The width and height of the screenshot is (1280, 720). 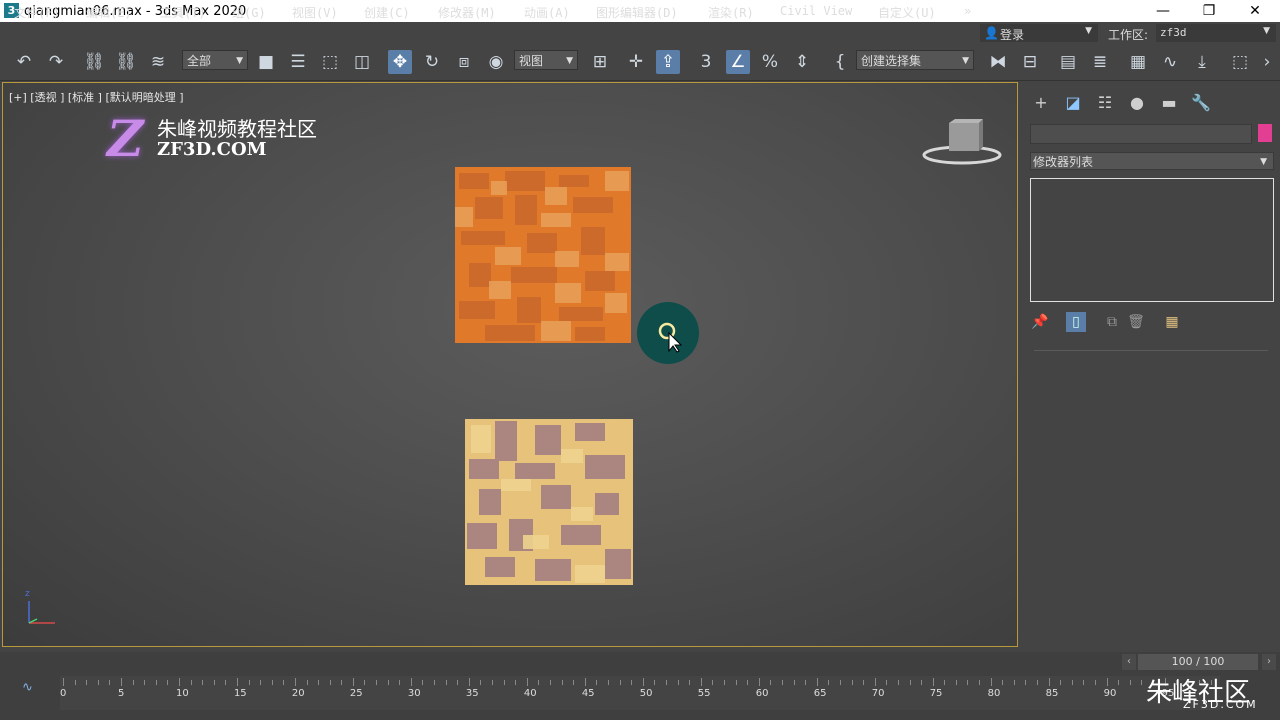 I want to click on window-crossing-icon: ◫, so click(x=362, y=62).